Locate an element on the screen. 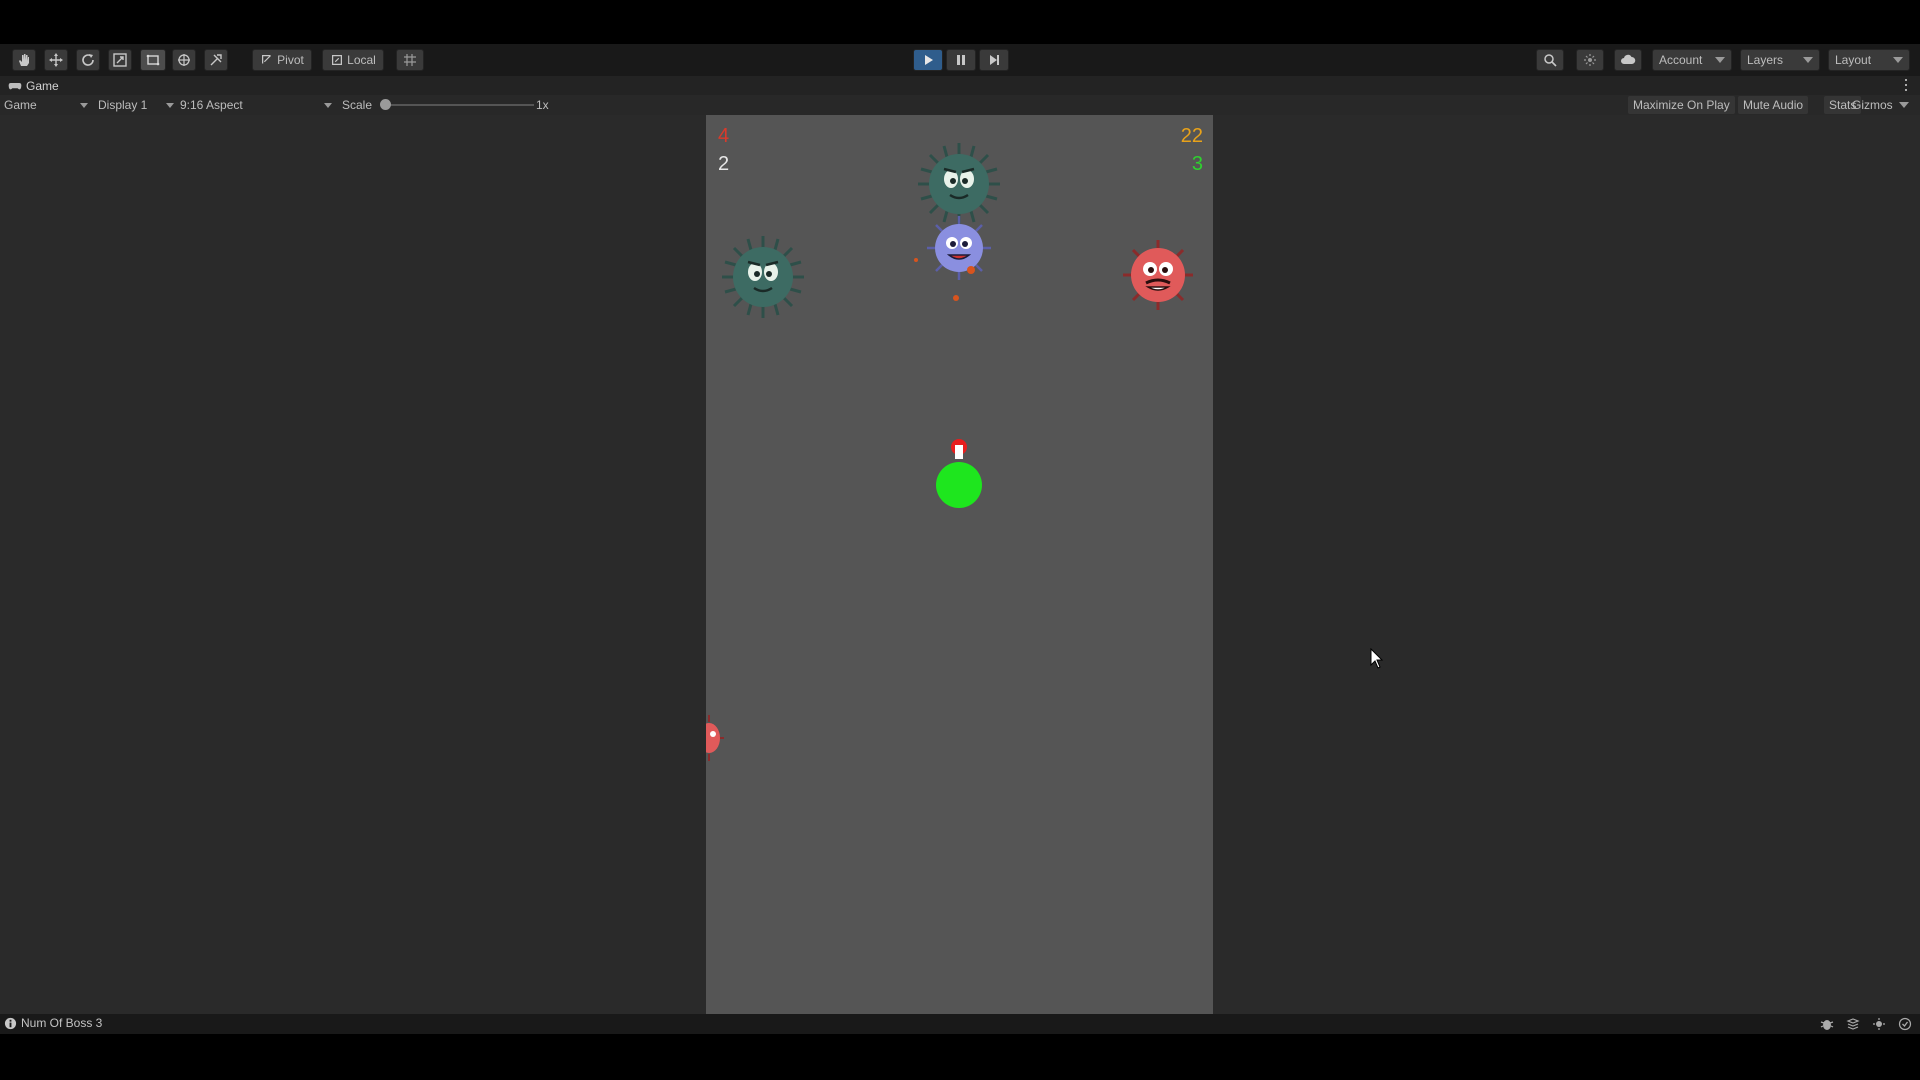 The image size is (1920, 1080). info-icon is located at coordinates (10, 1023).